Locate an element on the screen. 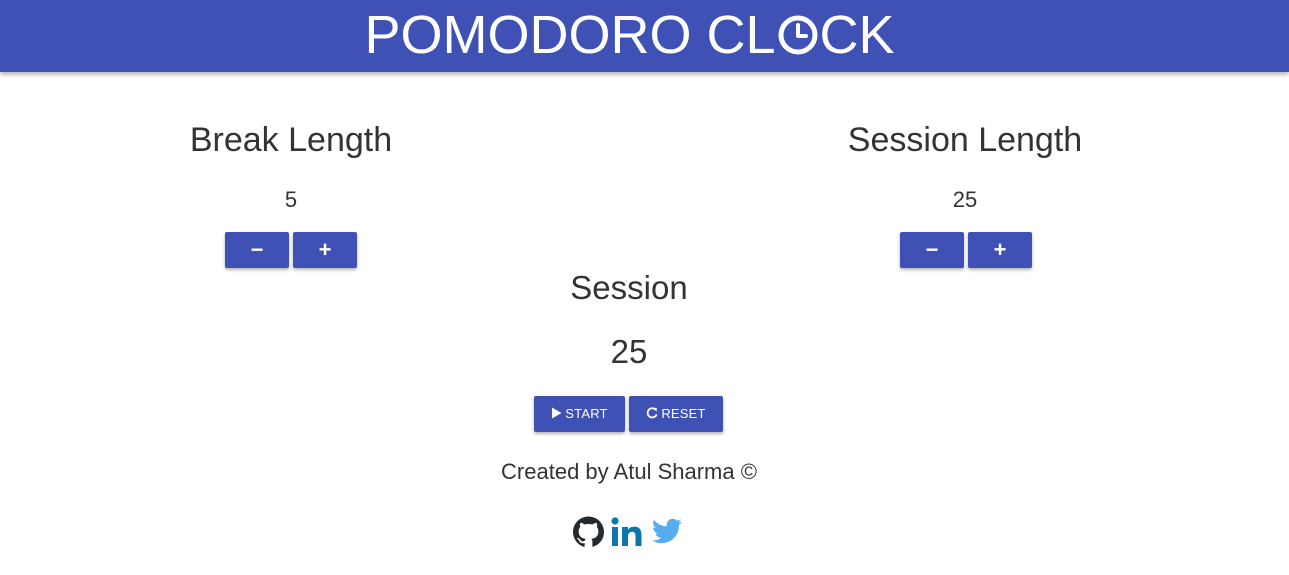 Image resolution: width=1289 pixels, height=575 pixels. break-increment-button: + is located at coordinates (325, 250).